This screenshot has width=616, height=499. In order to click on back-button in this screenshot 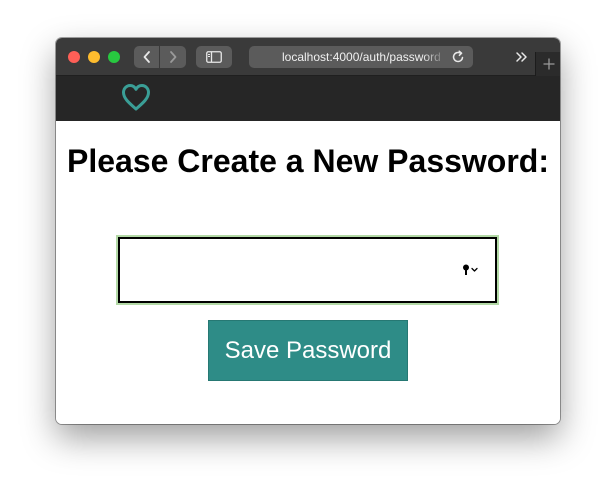, I will do `click(146, 57)`.